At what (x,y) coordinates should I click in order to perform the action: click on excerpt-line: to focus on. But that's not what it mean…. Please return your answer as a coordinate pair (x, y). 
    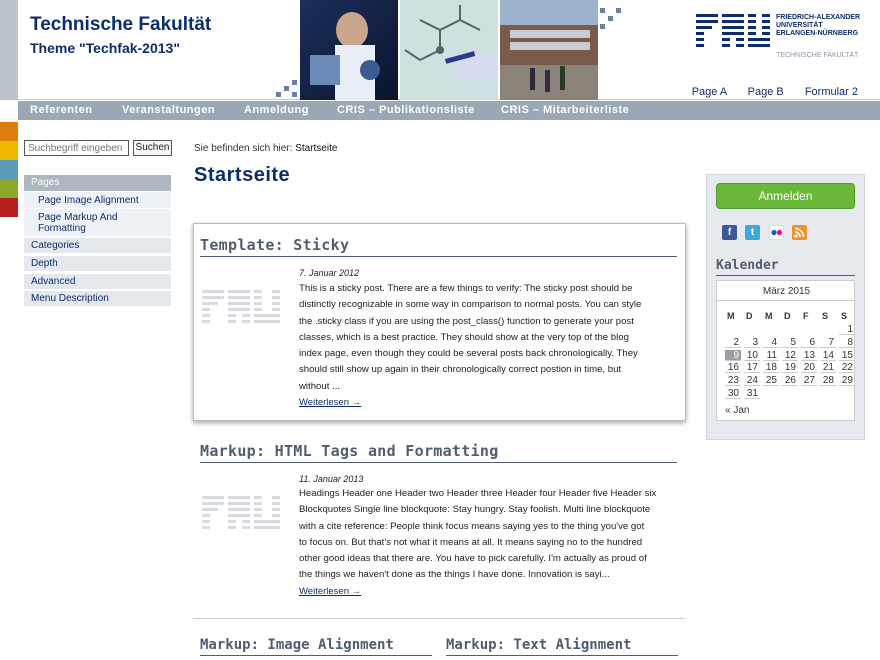
    Looking at the image, I should click on (471, 542).